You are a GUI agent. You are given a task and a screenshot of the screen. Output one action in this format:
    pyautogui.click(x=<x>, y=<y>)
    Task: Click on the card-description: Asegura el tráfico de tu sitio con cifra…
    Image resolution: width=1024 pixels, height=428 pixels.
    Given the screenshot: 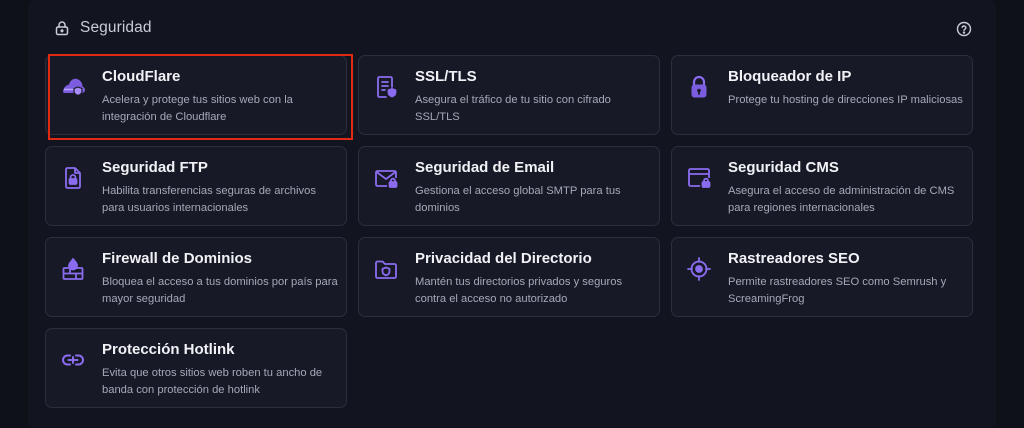 What is the action you would take?
    pyautogui.click(x=513, y=108)
    